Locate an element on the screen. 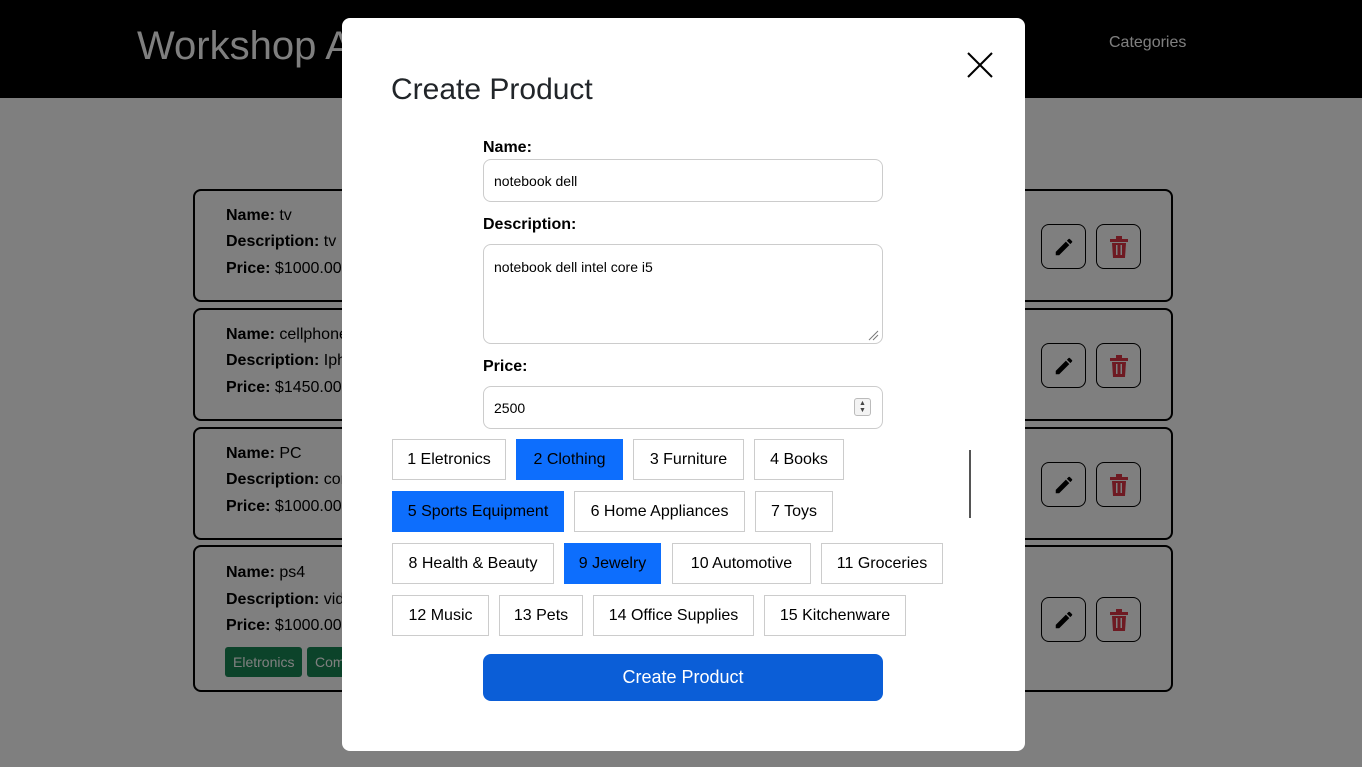 This screenshot has width=1362, height=767. category-button: 4 Books is located at coordinates (799, 459).